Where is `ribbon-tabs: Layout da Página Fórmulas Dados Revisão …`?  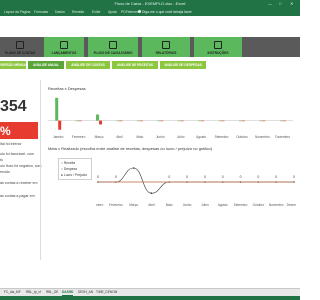 ribbon-tabs: Layout da Página Fórmulas Dados Revisão … is located at coordinates (150, 12).